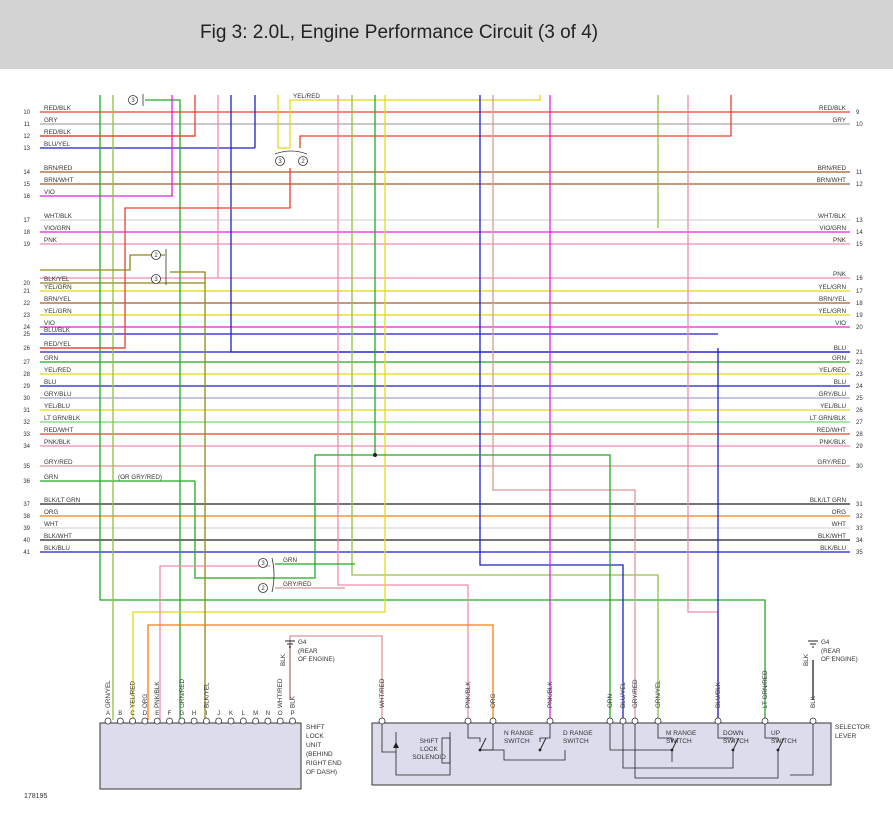 This screenshot has width=893, height=814. What do you see at coordinates (26, 304) in the screenshot?
I see `row-left-number: 22` at bounding box center [26, 304].